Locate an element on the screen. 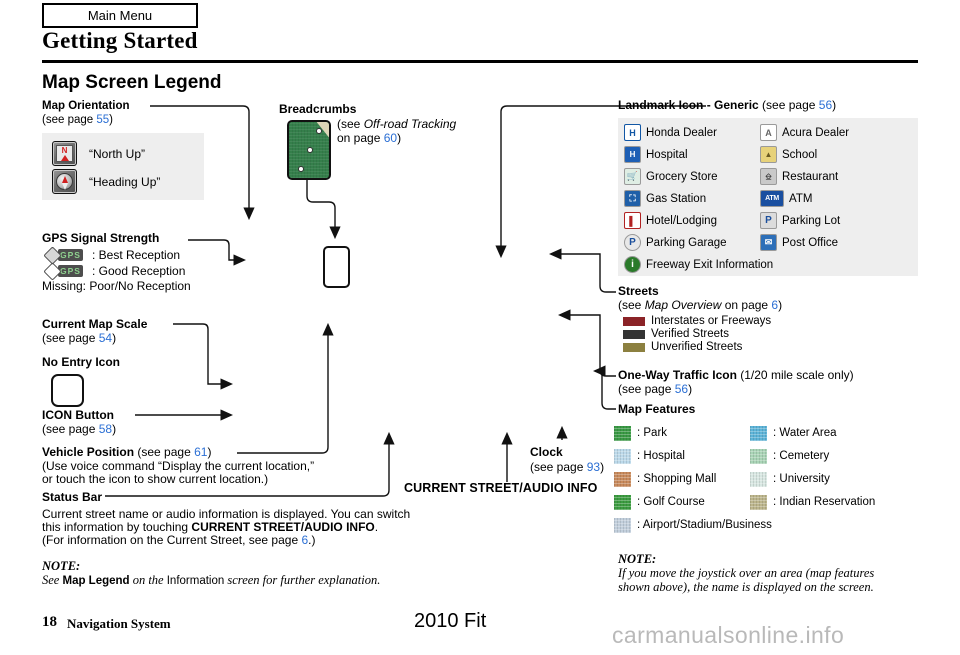  map-orientation-close: ) is located at coordinates (111, 120).